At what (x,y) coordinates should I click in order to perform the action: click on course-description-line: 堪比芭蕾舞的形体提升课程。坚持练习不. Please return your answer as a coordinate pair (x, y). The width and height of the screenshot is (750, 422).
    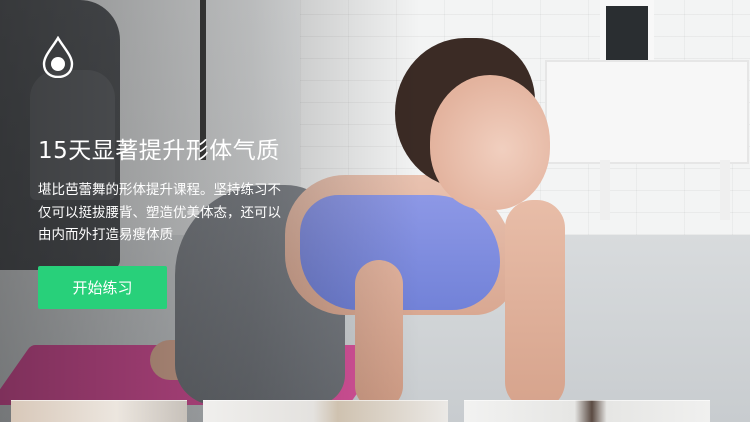
    Looking at the image, I should click on (159, 190).